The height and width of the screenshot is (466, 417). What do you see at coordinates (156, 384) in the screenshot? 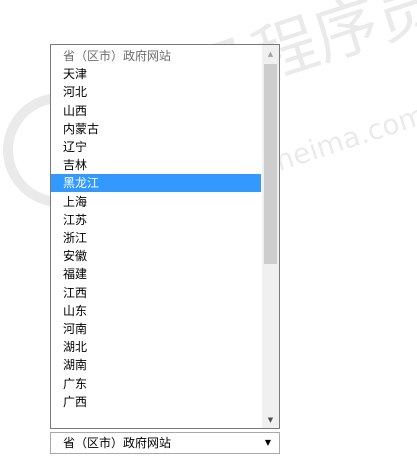
I see `option-item: 广东` at bounding box center [156, 384].